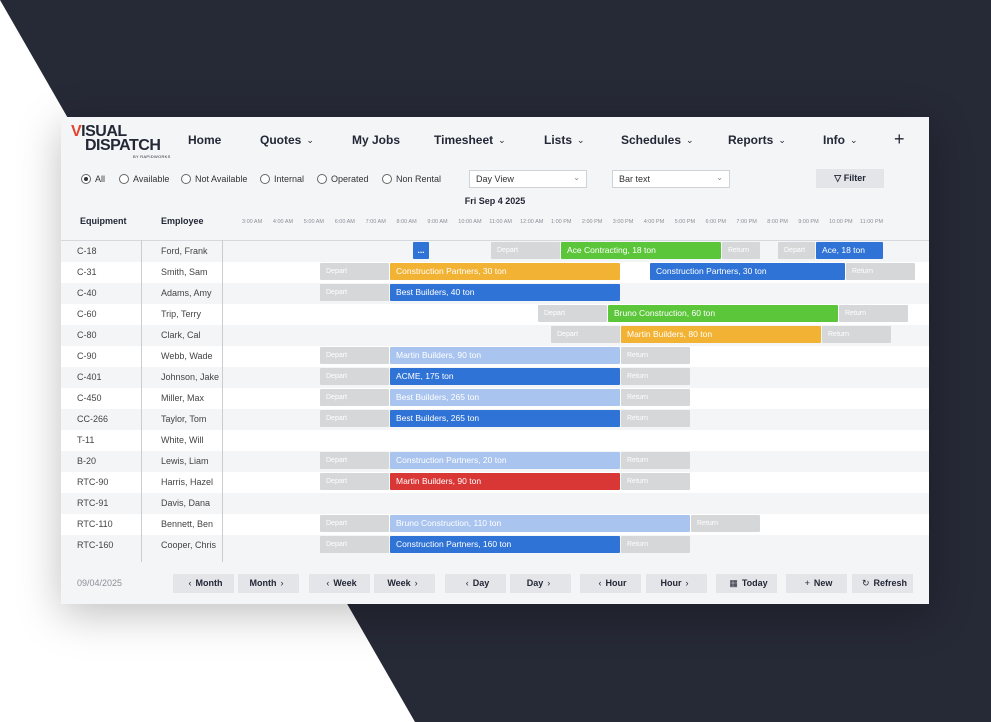 Image resolution: width=991 pixels, height=722 pixels. I want to click on employee-cell: Trip, Terry, so click(181, 314).